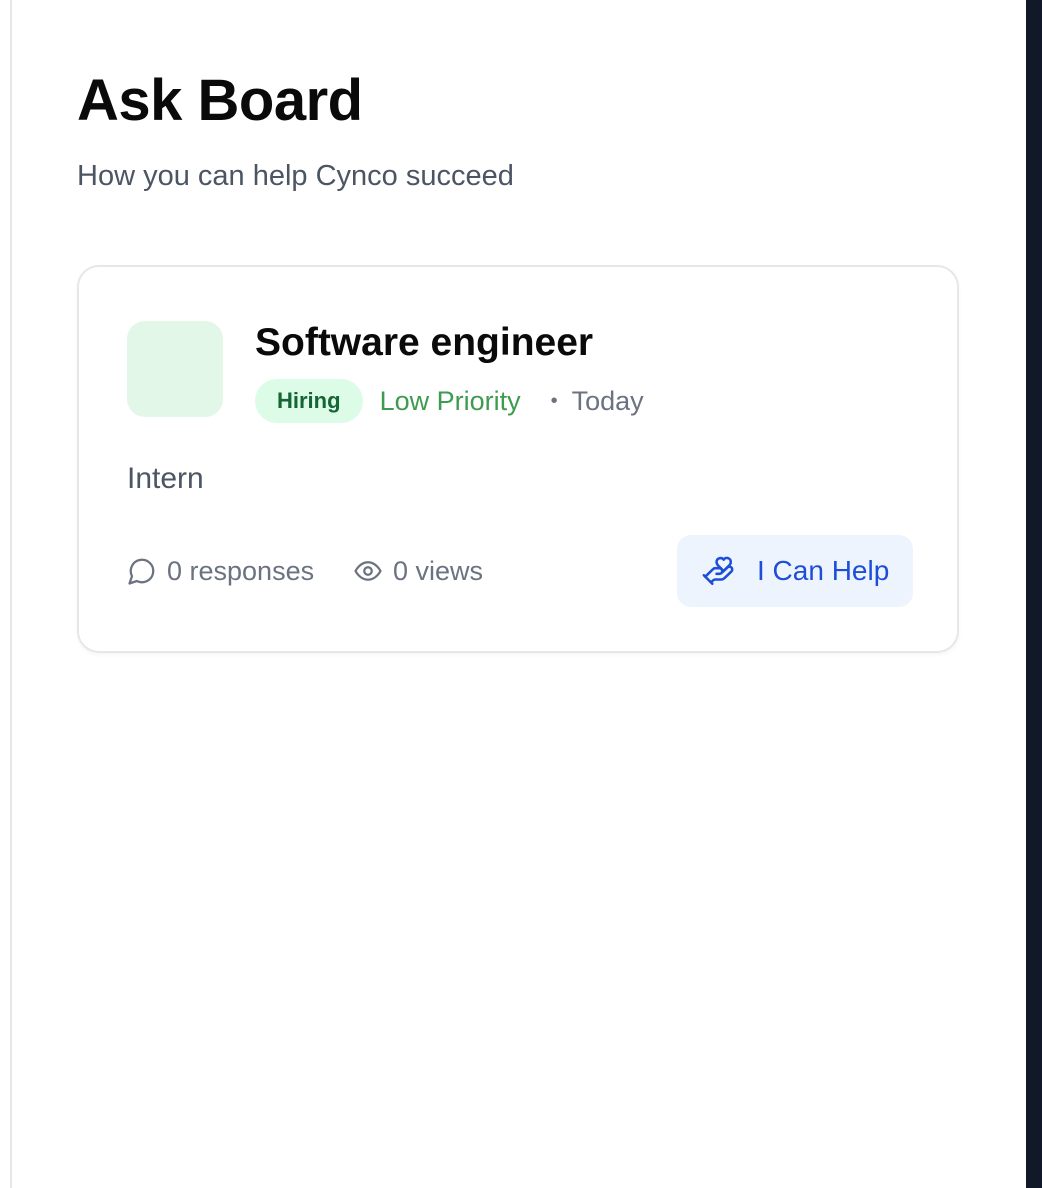 This screenshot has width=1042, height=1188. I want to click on priority-label: Low Priority, so click(450, 400).